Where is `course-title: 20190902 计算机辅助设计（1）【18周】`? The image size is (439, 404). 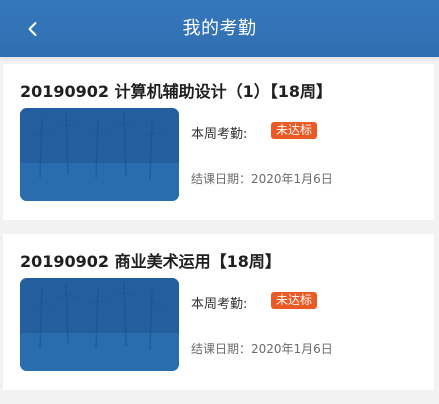 course-title: 20190902 计算机辅助设计（1）【18周】 is located at coordinates (176, 91).